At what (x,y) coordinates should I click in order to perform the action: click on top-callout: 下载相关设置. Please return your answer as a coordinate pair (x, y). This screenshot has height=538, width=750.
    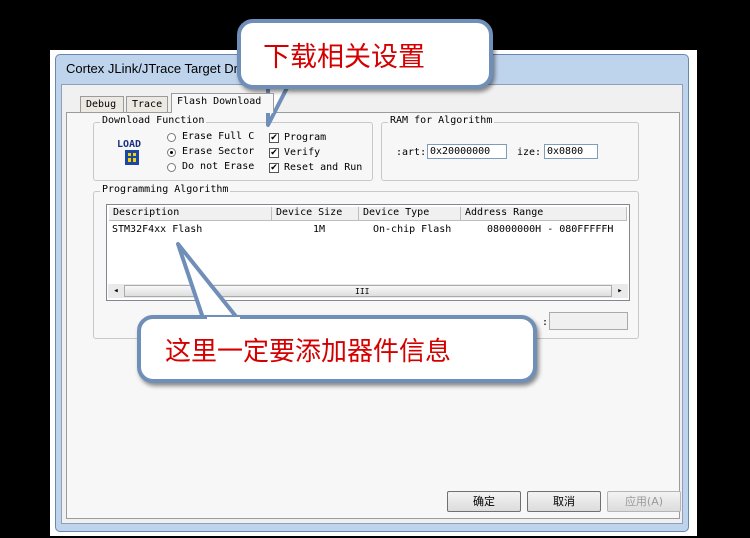
    Looking at the image, I should click on (365, 54).